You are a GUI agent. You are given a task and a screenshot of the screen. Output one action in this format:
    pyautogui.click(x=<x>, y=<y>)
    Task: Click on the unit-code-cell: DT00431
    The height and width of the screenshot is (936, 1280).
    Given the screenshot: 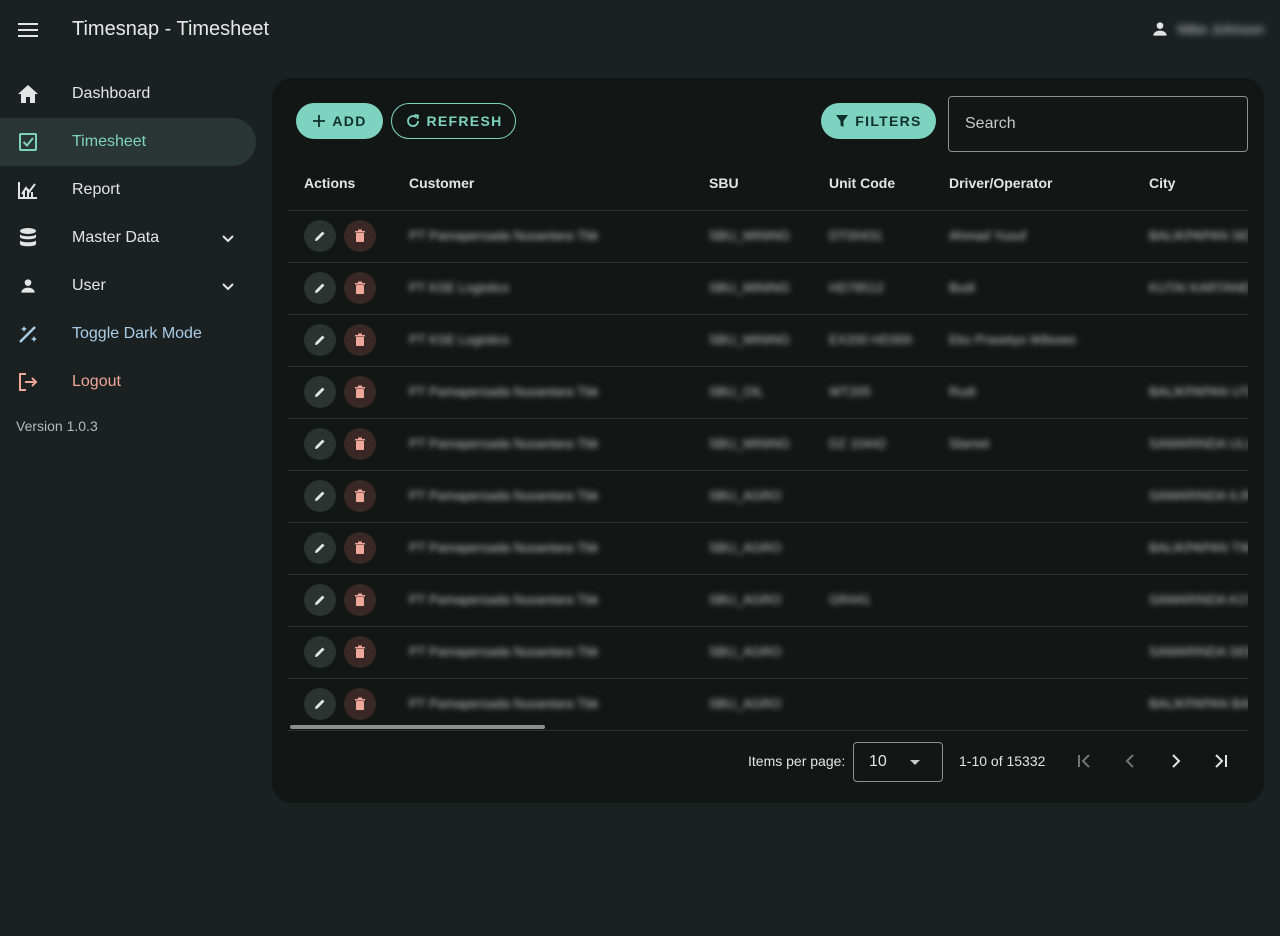 What is the action you would take?
    pyautogui.click(x=873, y=236)
    